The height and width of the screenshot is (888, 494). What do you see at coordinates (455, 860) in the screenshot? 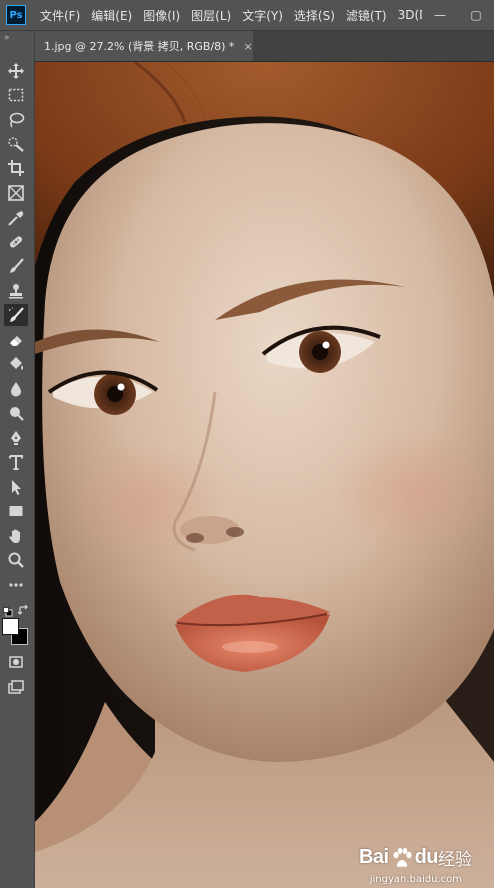
I see `watermark-product: 经验` at bounding box center [455, 860].